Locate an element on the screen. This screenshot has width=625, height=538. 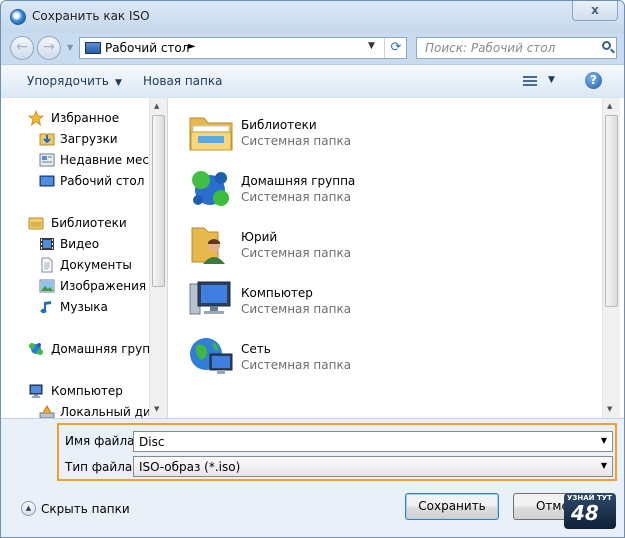
sidebar-item-homegroup: Домашняя группа is located at coordinates (75, 349).